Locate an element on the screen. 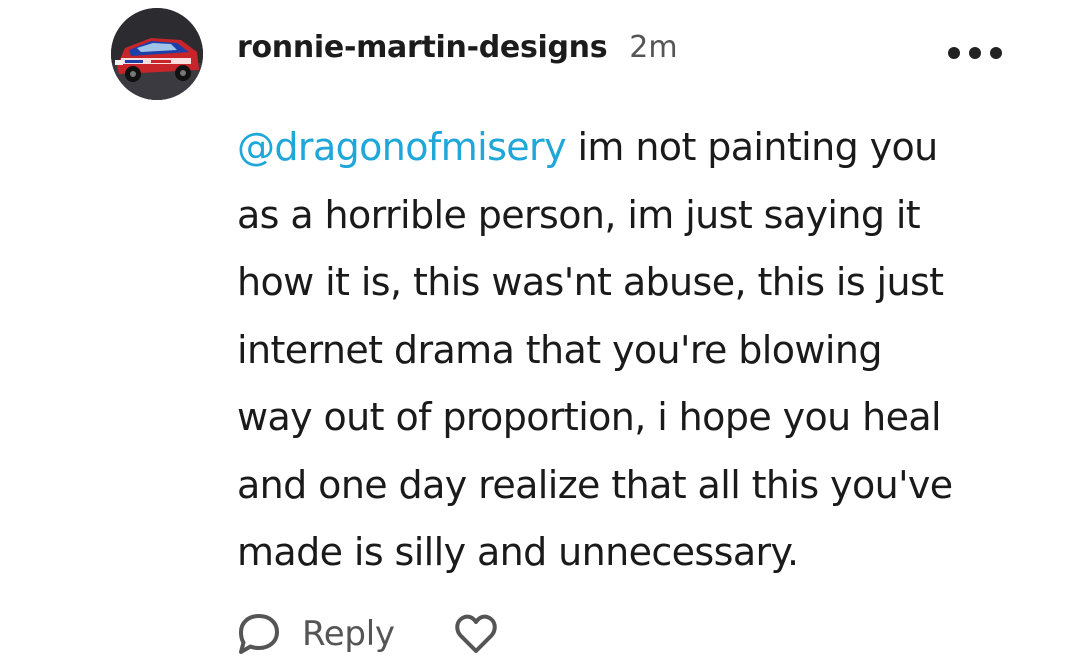 This screenshot has height=669, width=1080. comment-line: internet drama that you're blowing is located at coordinates (559, 349).